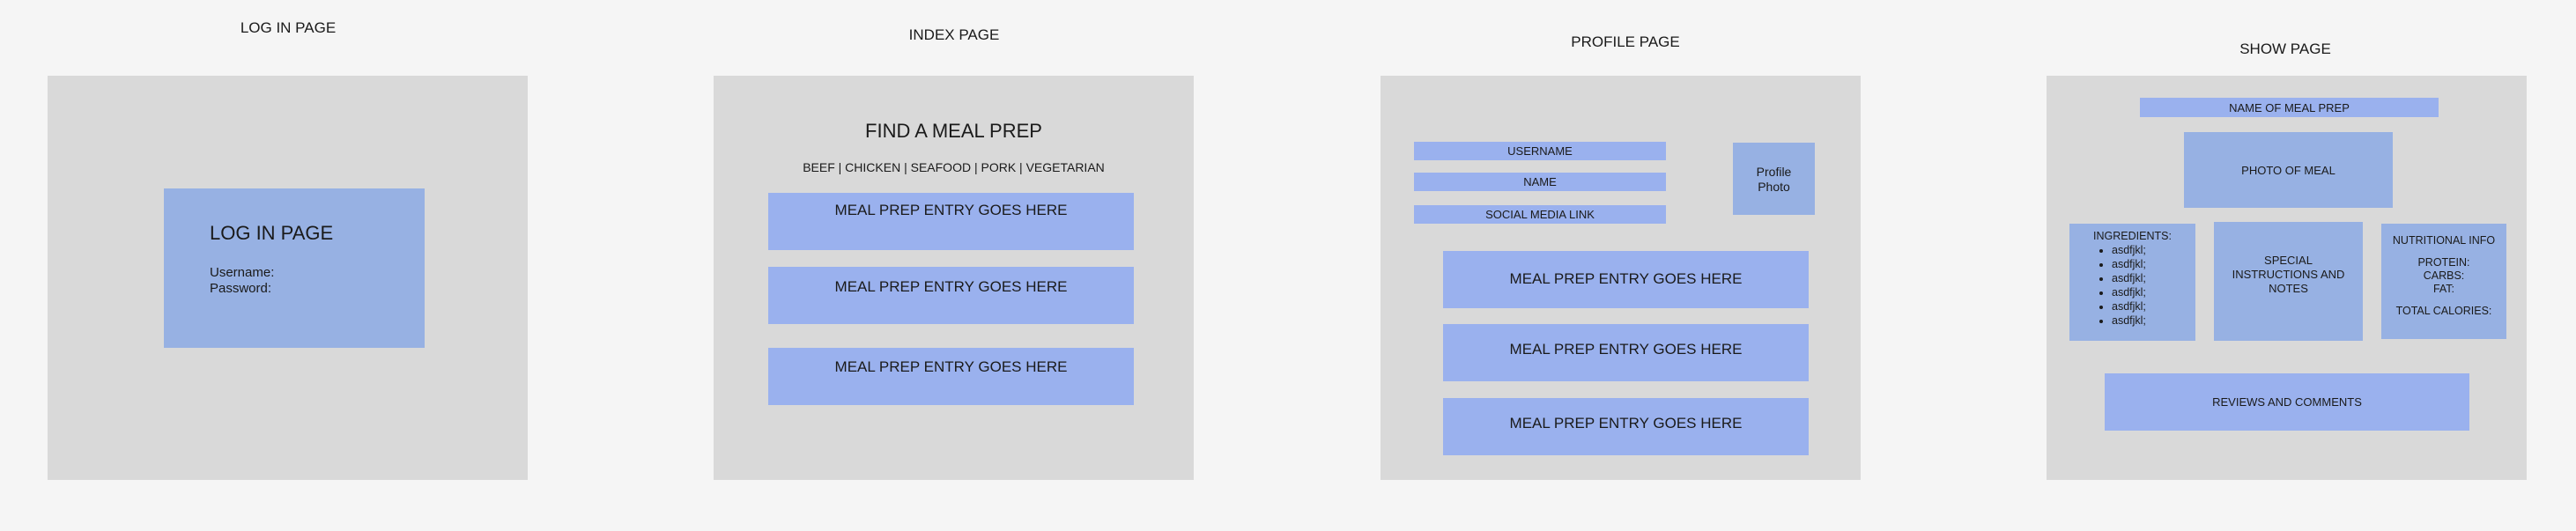 The image size is (2576, 531). I want to click on nutritional-info-label: NUTRITIONAL INFO, so click(2444, 240).